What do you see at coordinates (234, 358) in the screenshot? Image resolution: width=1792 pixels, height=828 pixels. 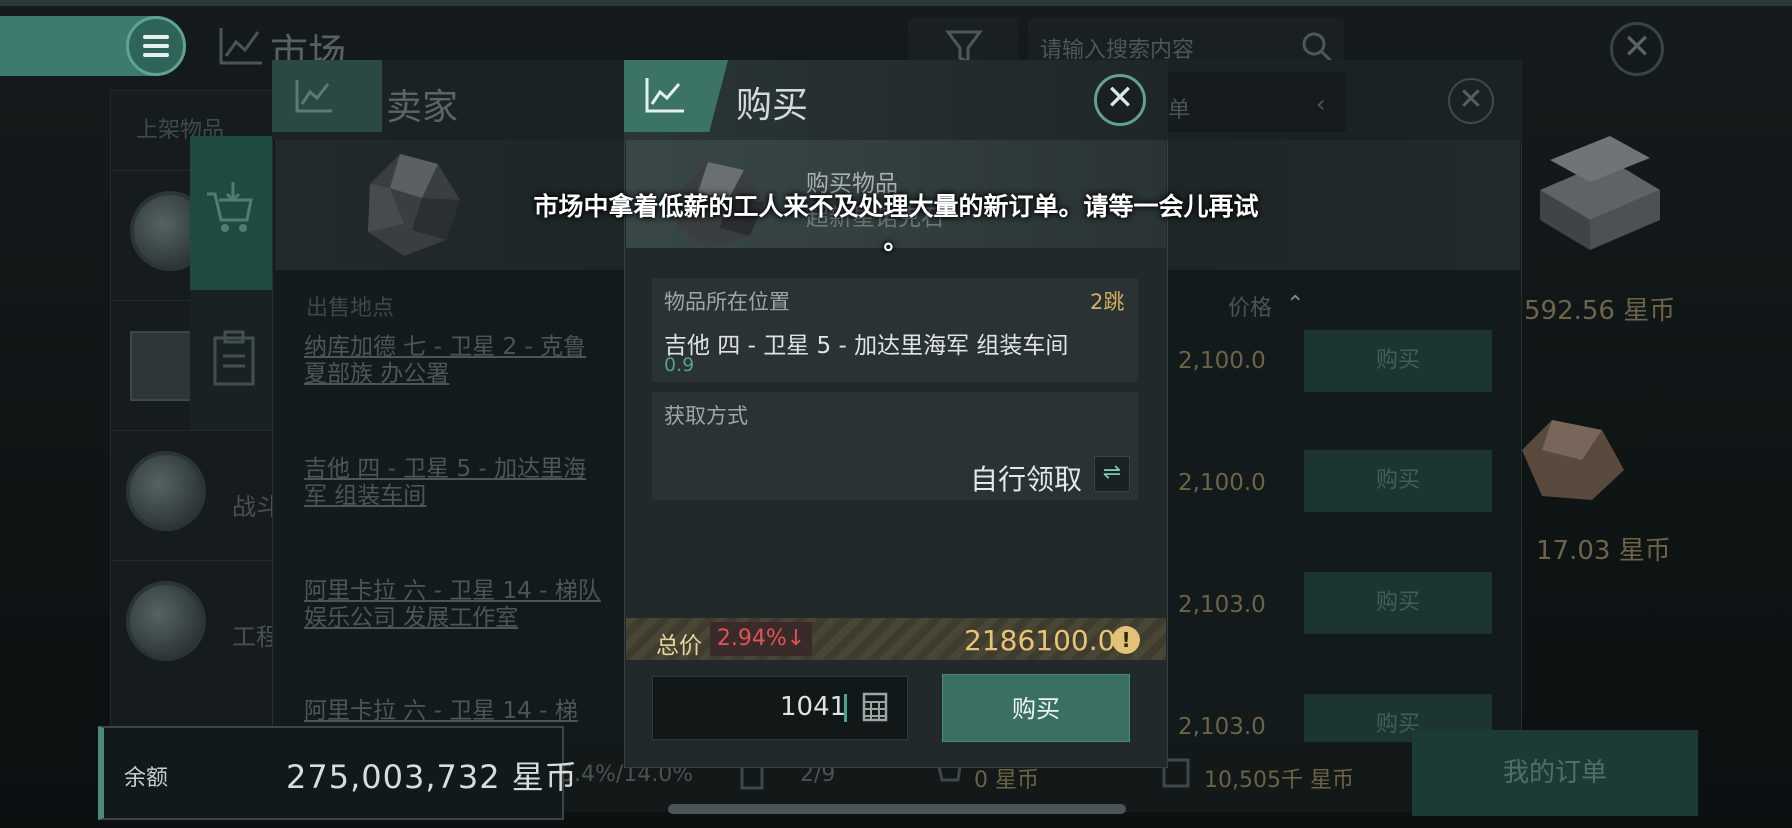 I see `clipboard-icon` at bounding box center [234, 358].